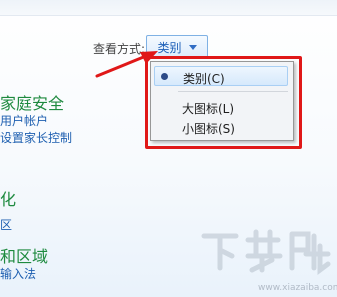 This screenshot has width=337, height=297. Describe the element at coordinates (297, 288) in the screenshot. I see `watermark-url: www.xiazaiba.com` at that location.